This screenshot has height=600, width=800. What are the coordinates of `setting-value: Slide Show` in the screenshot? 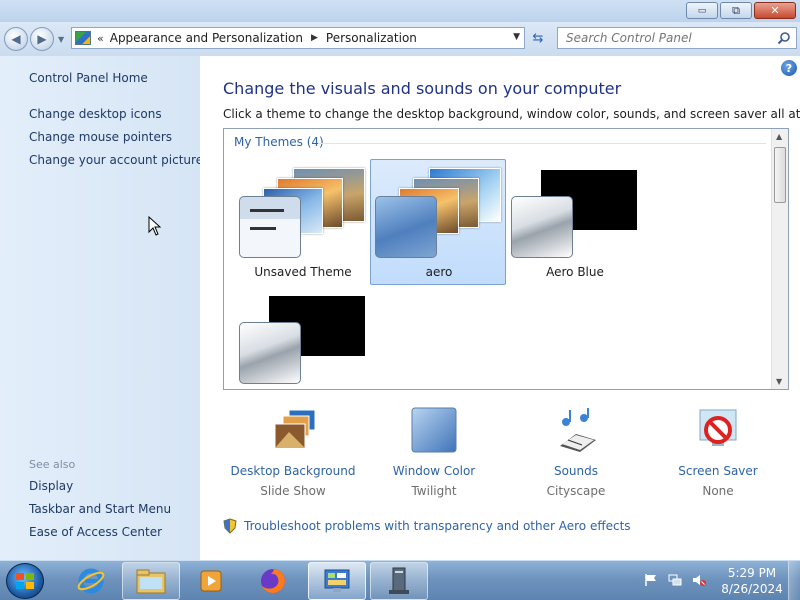 It's located at (293, 491).